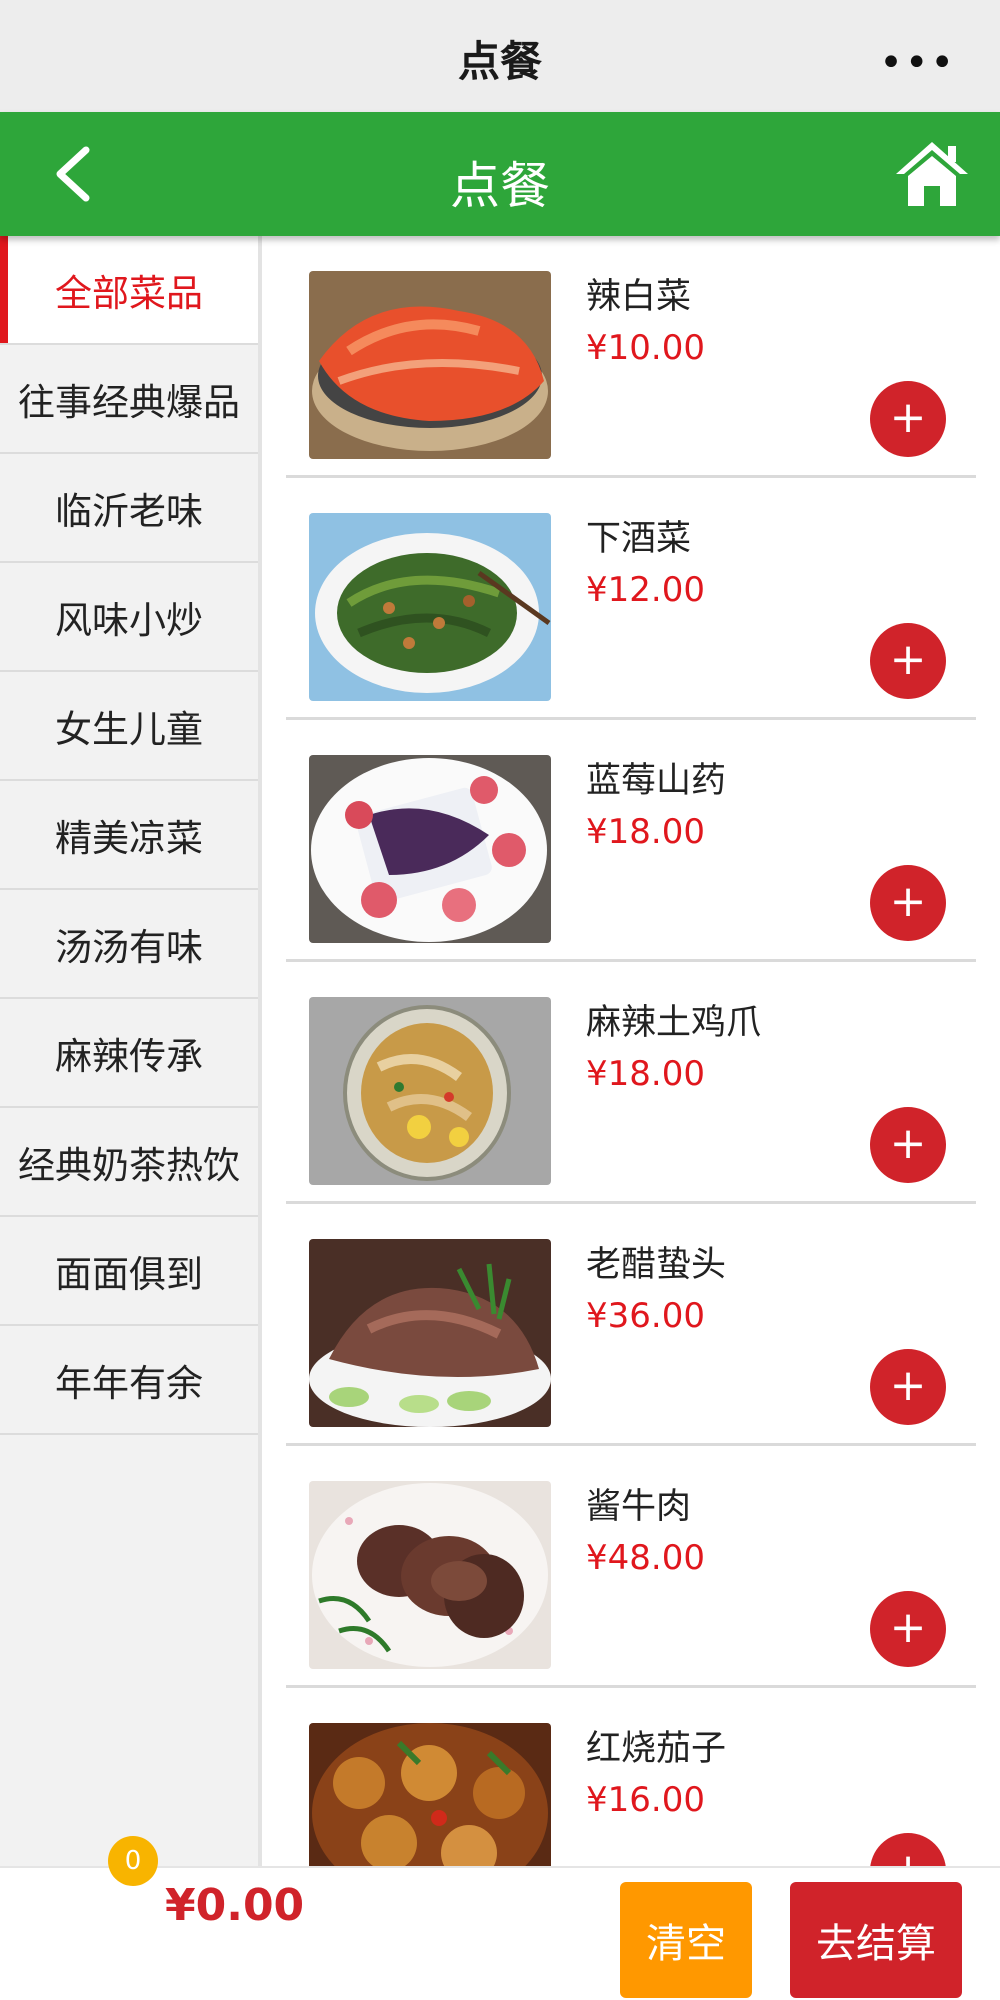  I want to click on dish-item: 下酒菜 ¥12.00 +, so click(643, 599).